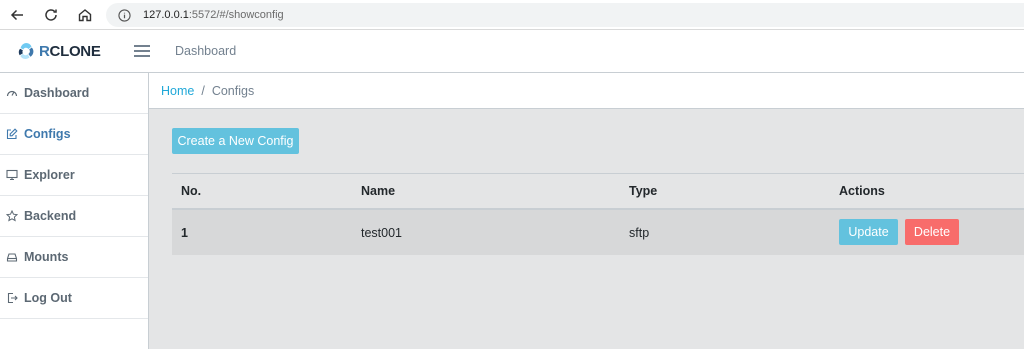  What do you see at coordinates (57, 93) in the screenshot?
I see `sidebar-item-label: Dashboard` at bounding box center [57, 93].